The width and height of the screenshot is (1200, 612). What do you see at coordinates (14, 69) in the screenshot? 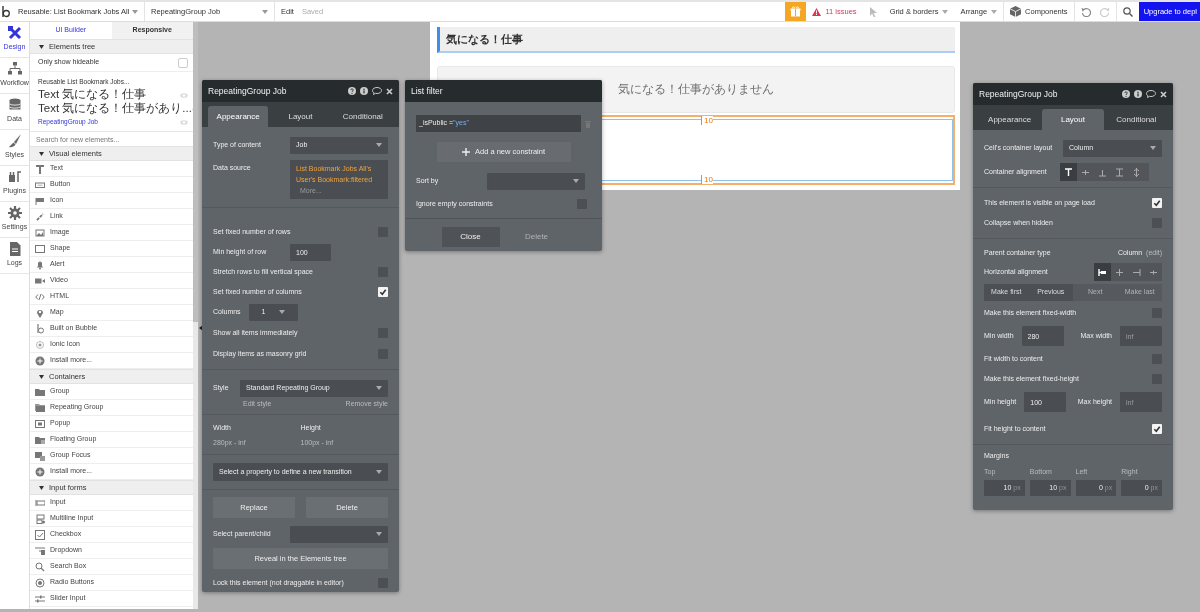
I see `workflow-icon` at bounding box center [14, 69].